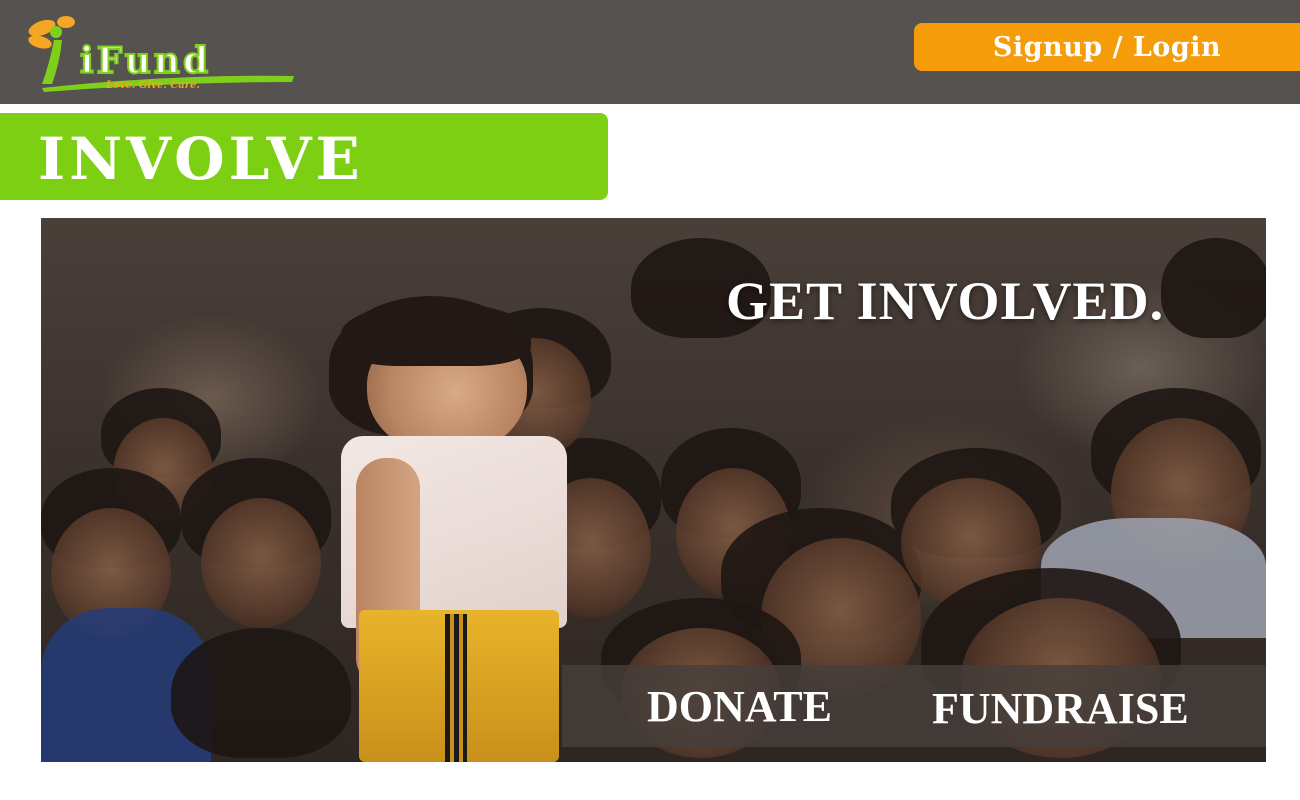 The height and width of the screenshot is (800, 1300). I want to click on ifund-logo: iFund Love. Give. Care., so click(162, 52).